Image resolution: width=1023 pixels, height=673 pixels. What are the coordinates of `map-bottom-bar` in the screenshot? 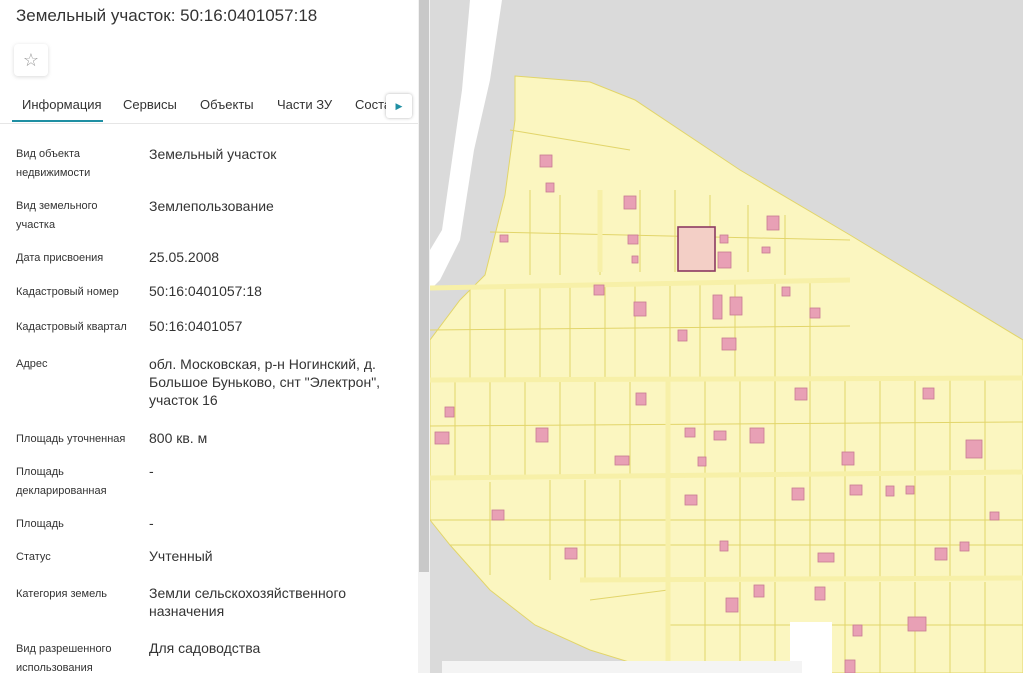 It's located at (622, 667).